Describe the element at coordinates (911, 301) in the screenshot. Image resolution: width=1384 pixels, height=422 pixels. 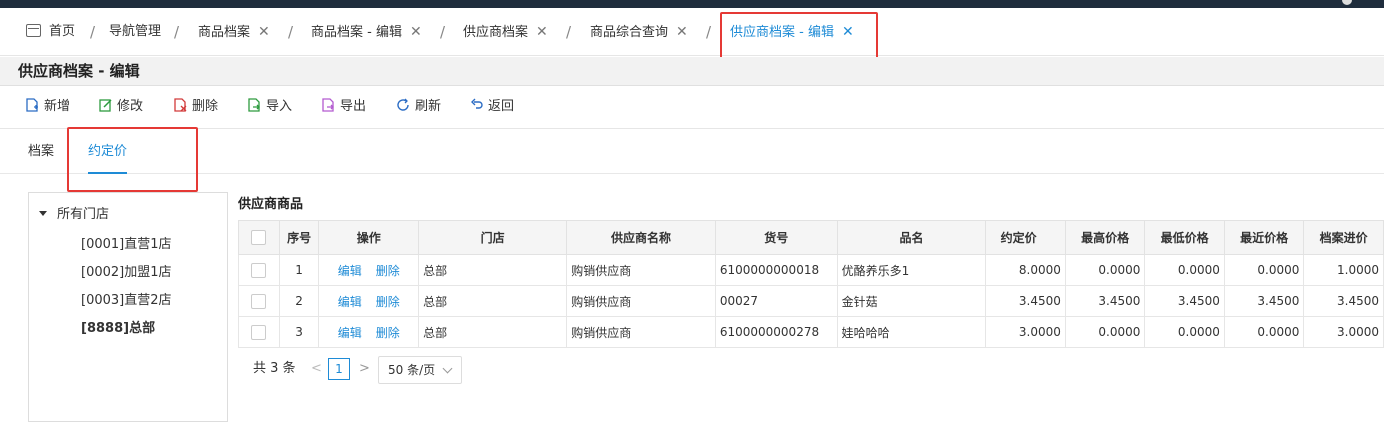
I see `name-cell: 金针菇` at that location.